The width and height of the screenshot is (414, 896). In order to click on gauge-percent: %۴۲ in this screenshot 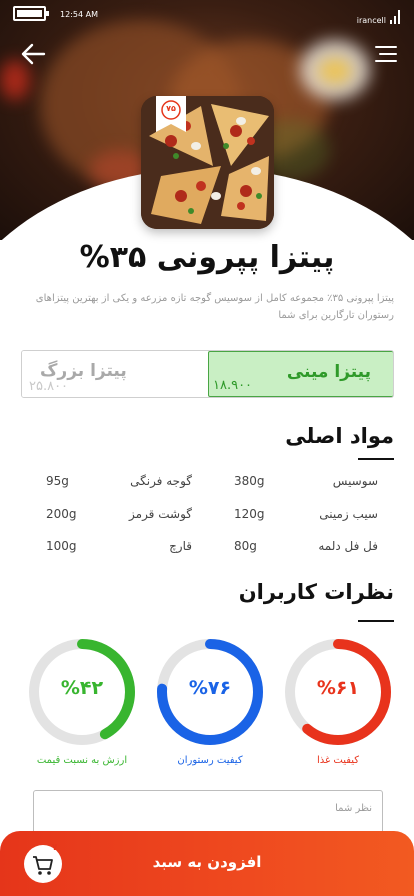, I will do `click(82, 688)`.